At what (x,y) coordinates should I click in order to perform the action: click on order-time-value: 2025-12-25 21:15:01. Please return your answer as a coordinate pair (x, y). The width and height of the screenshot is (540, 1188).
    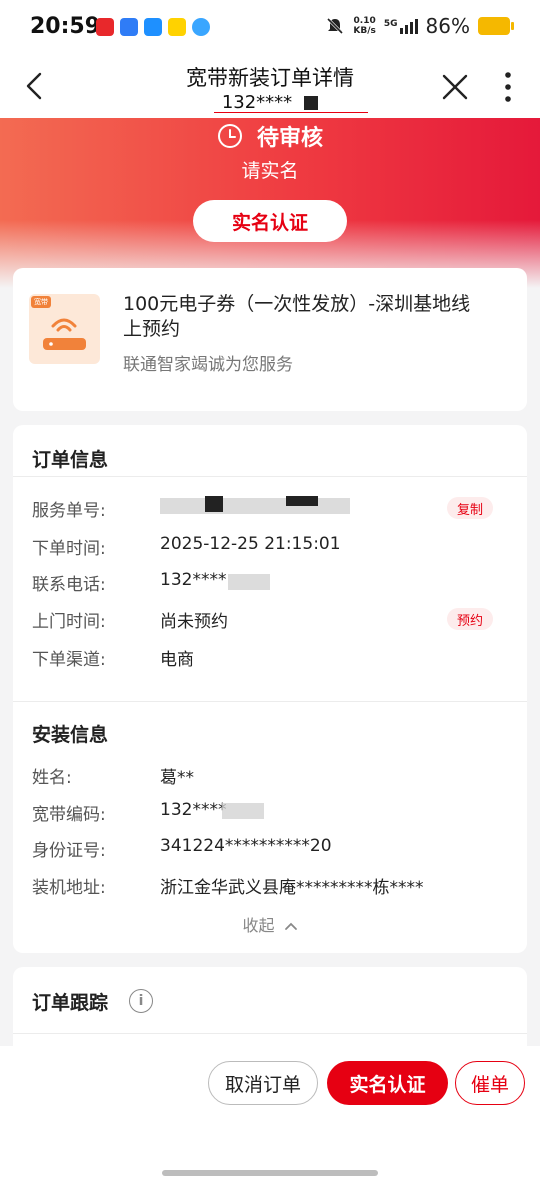
    Looking at the image, I should click on (250, 544).